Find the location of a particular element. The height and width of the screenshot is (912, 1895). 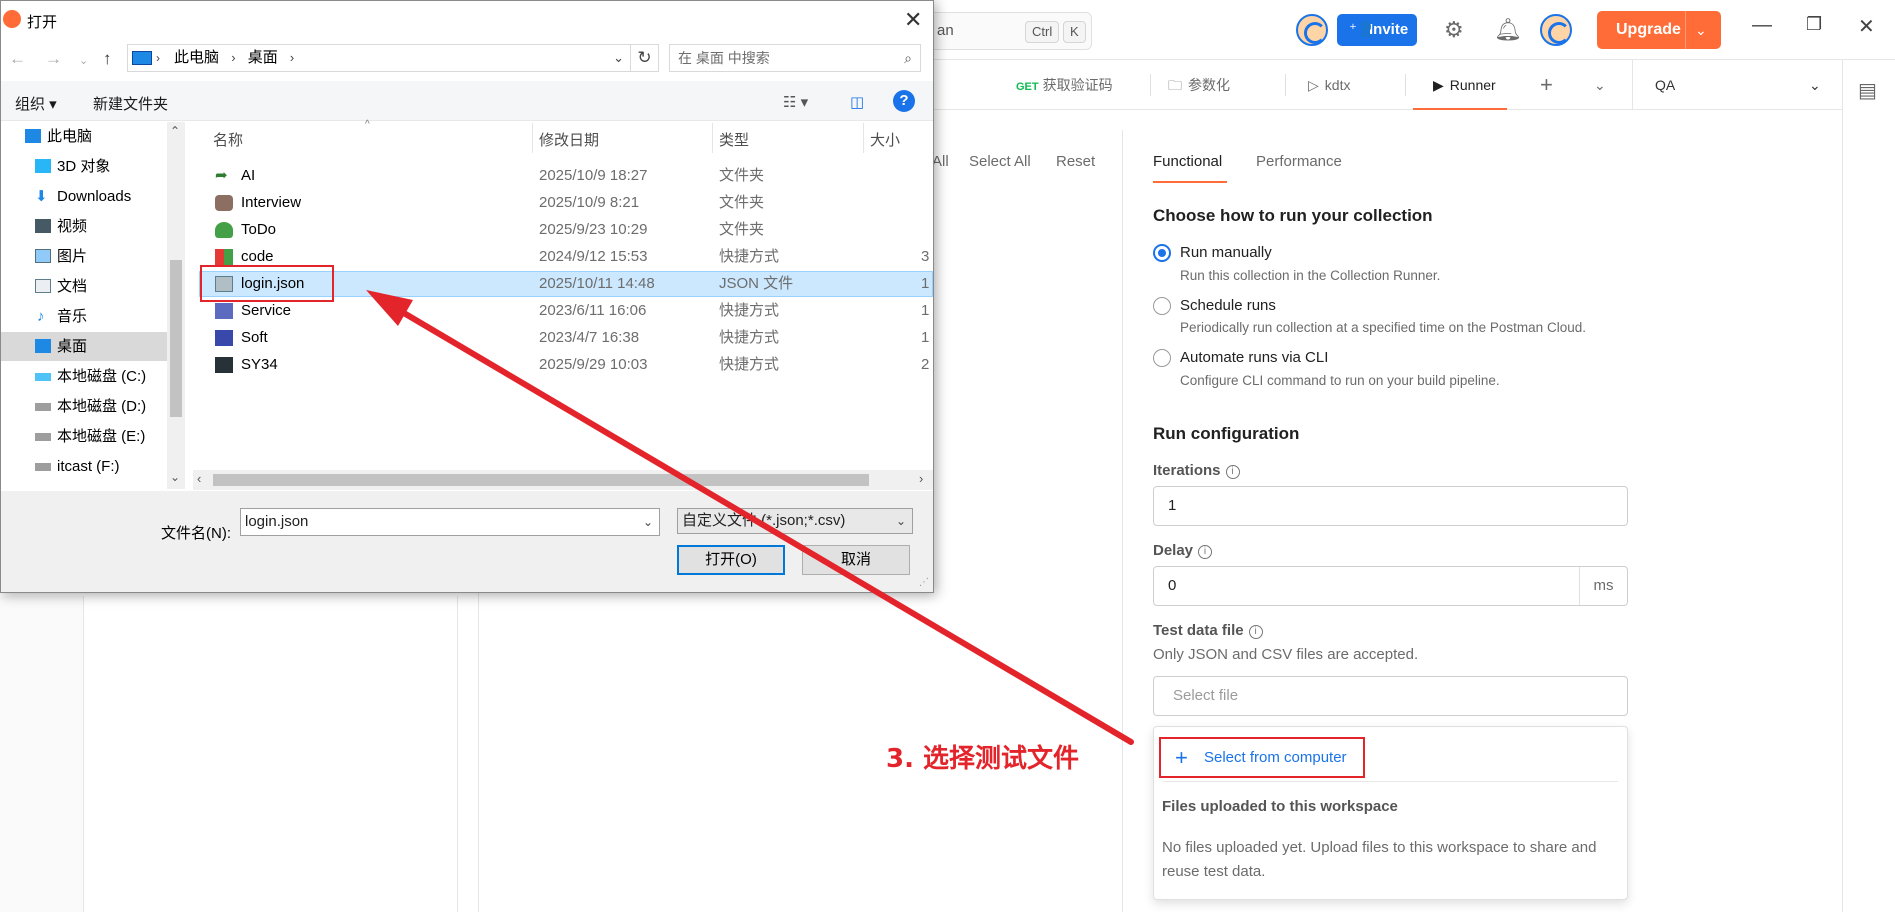

recent-chevron-icon: ⌄ is located at coordinates (83, 60).